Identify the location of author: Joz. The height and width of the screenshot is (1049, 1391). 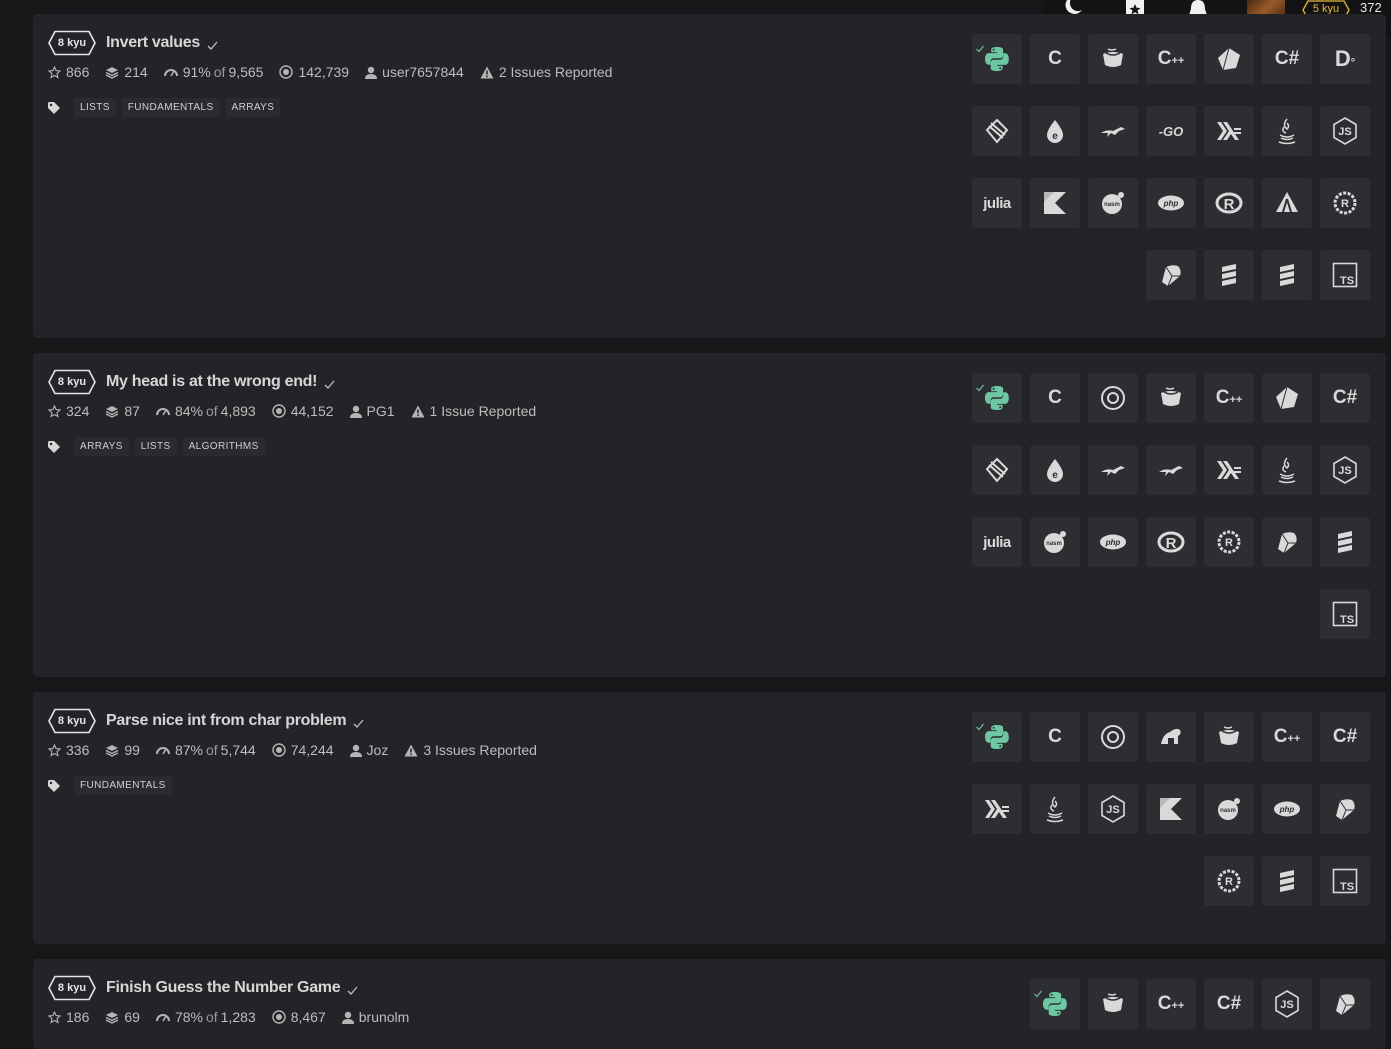
(369, 750).